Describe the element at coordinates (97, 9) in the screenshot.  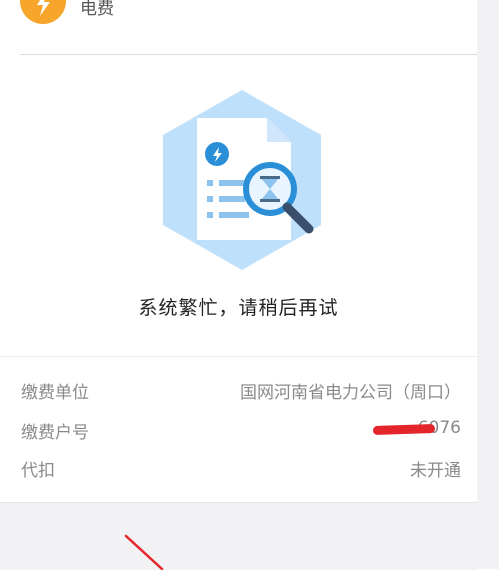
I see `header-title: 电费` at that location.